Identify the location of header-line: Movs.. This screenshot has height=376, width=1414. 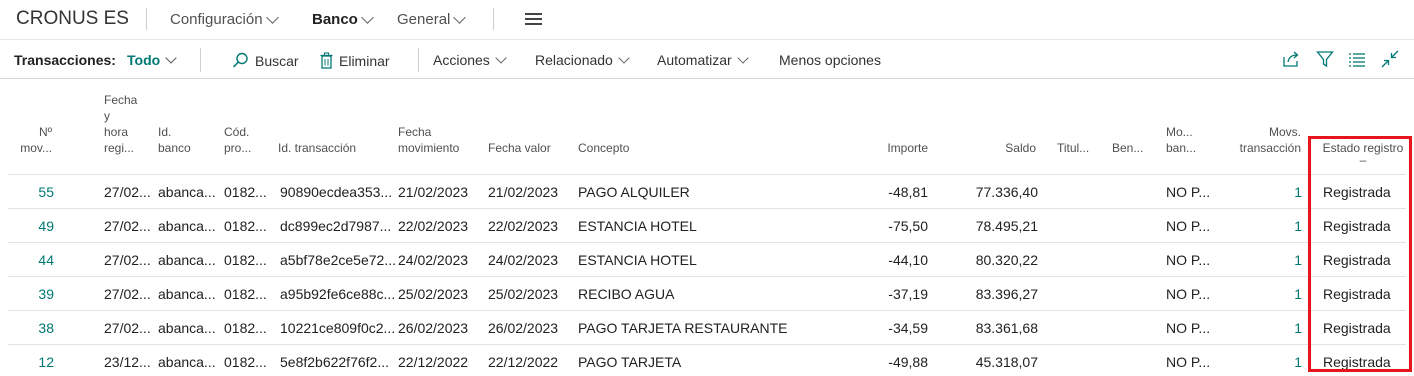
(1284, 132).